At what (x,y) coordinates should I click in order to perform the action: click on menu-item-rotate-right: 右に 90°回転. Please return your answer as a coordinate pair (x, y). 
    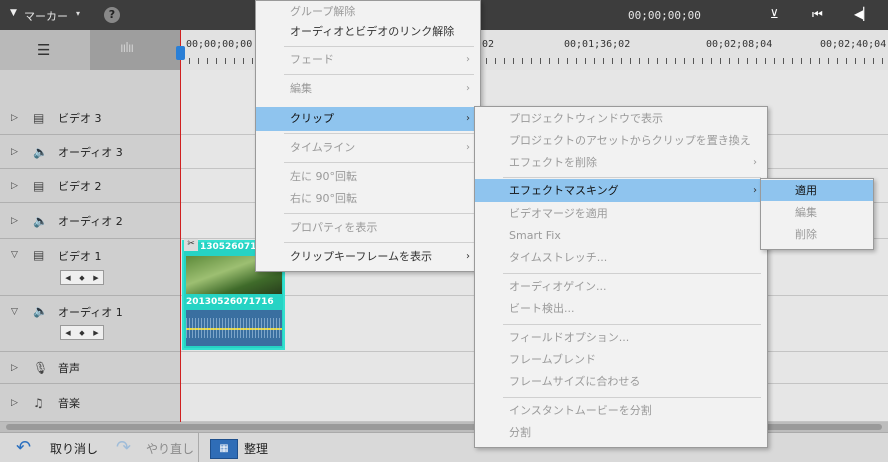
    Looking at the image, I should click on (368, 199).